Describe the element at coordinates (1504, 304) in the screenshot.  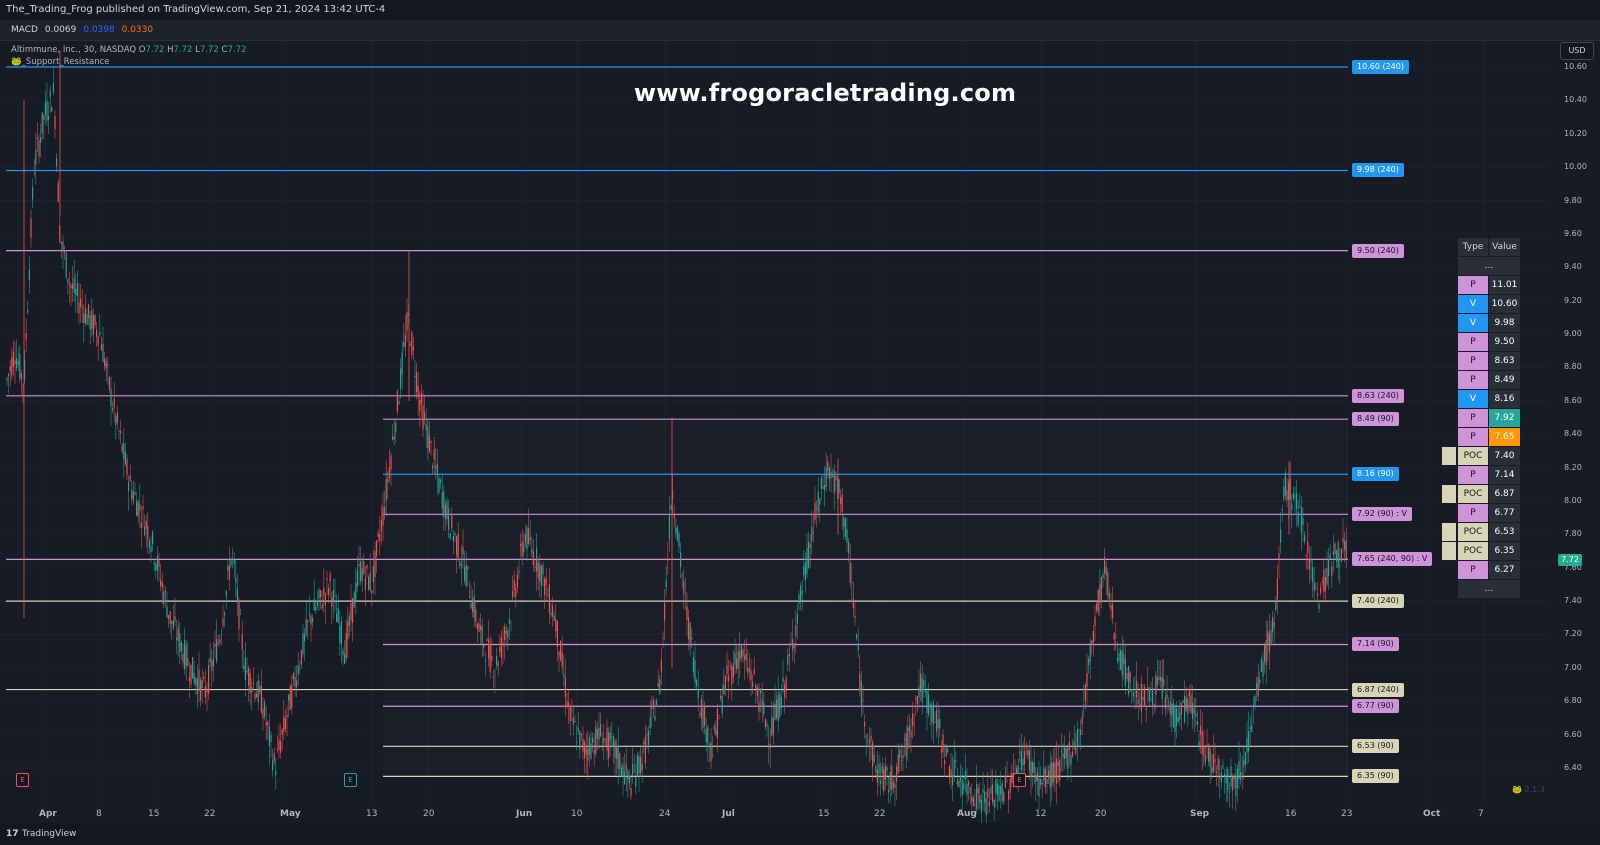
I see `table-value-cell: 10.60` at that location.